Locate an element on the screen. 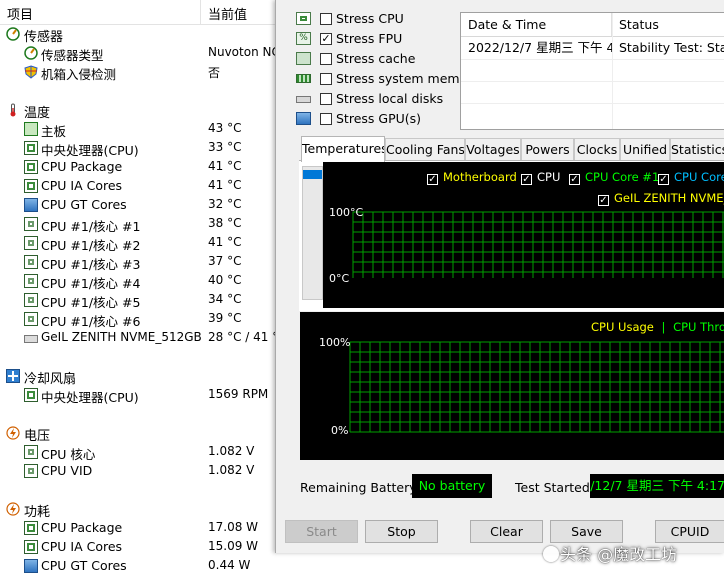 This screenshot has height=581, width=724. legend-cpu-core: ✓ CPU Core is located at coordinates (691, 177).